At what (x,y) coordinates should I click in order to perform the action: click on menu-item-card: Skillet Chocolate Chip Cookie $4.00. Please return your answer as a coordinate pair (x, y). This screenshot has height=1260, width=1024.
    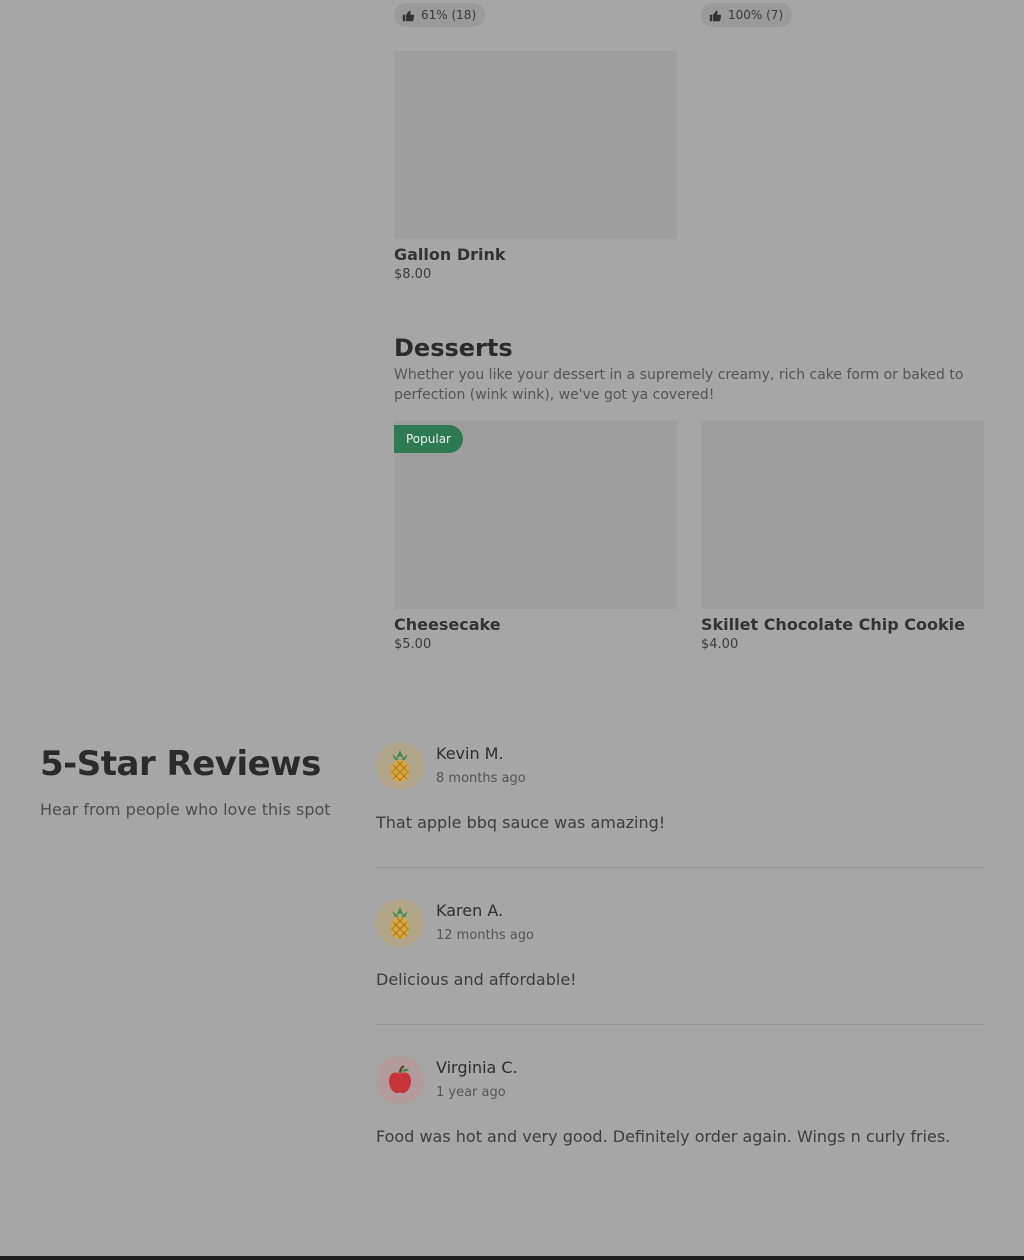
    Looking at the image, I should click on (842, 536).